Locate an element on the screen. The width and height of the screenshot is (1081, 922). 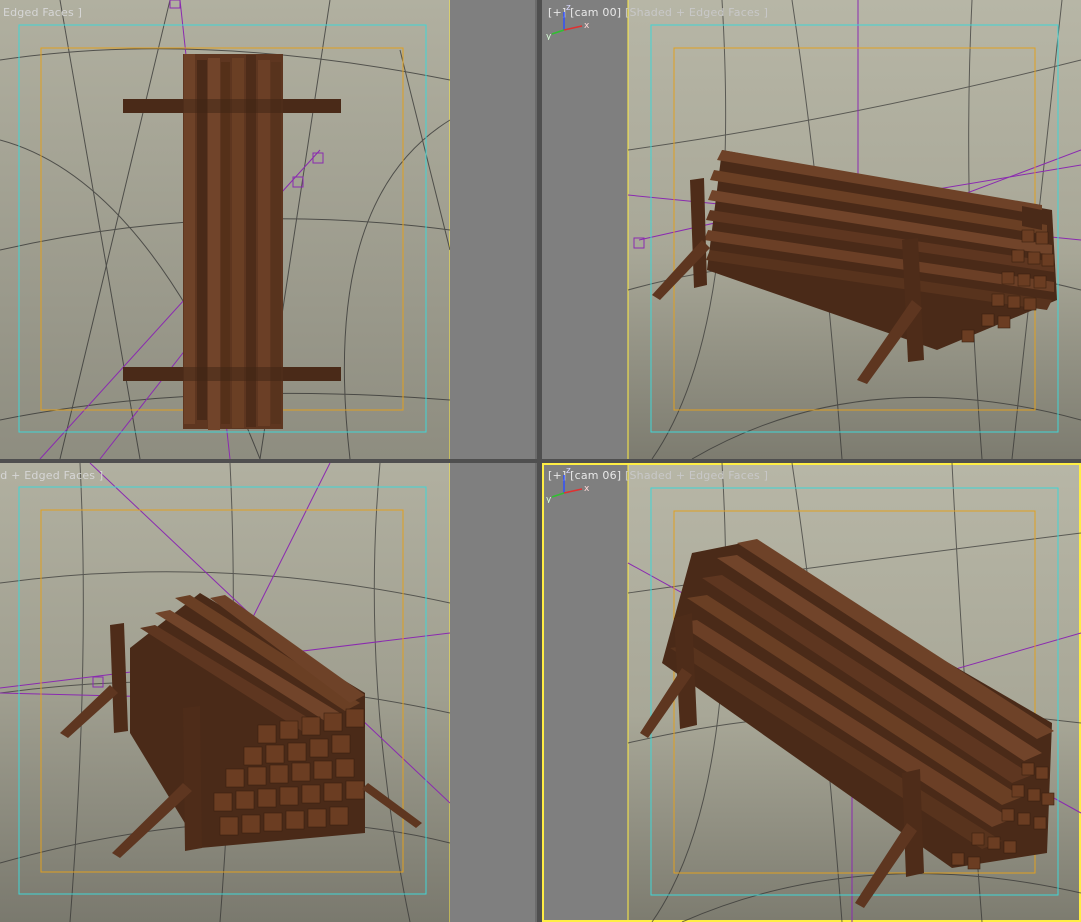
viewport-mode: naded + Edged Faces ] is located at coordinates (51, 475).